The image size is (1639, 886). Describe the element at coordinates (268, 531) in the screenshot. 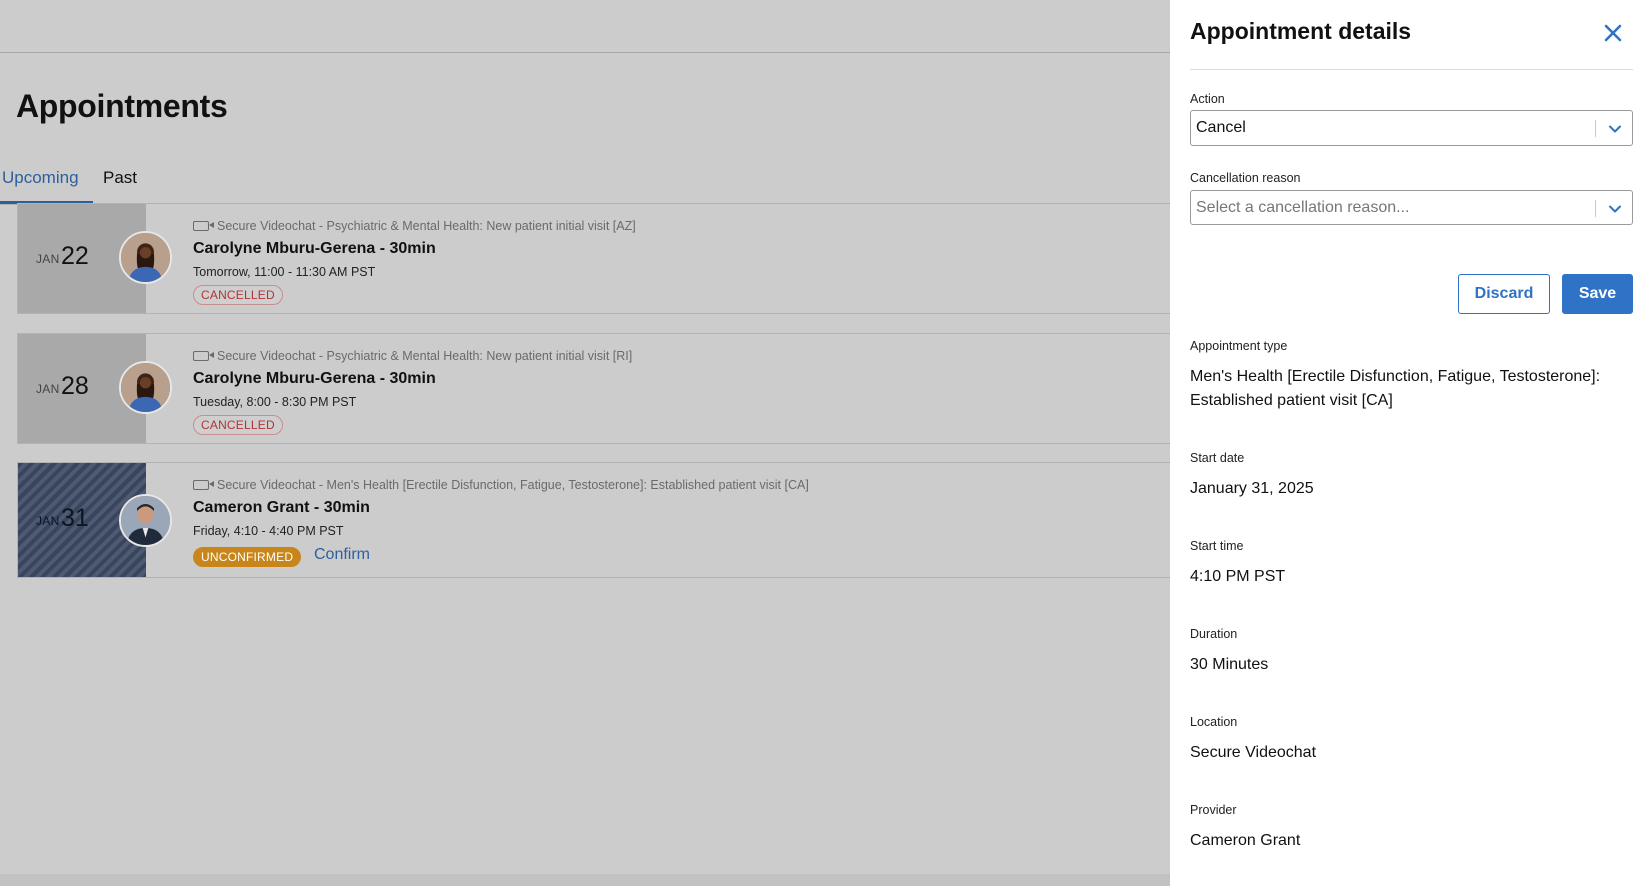

I see `appointment-time: Friday, 4:10 - 4:40 PM PST` at that location.